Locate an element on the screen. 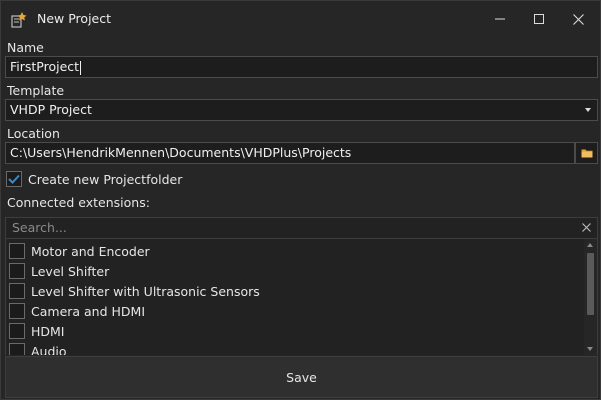  browse-folder-button is located at coordinates (586, 153).